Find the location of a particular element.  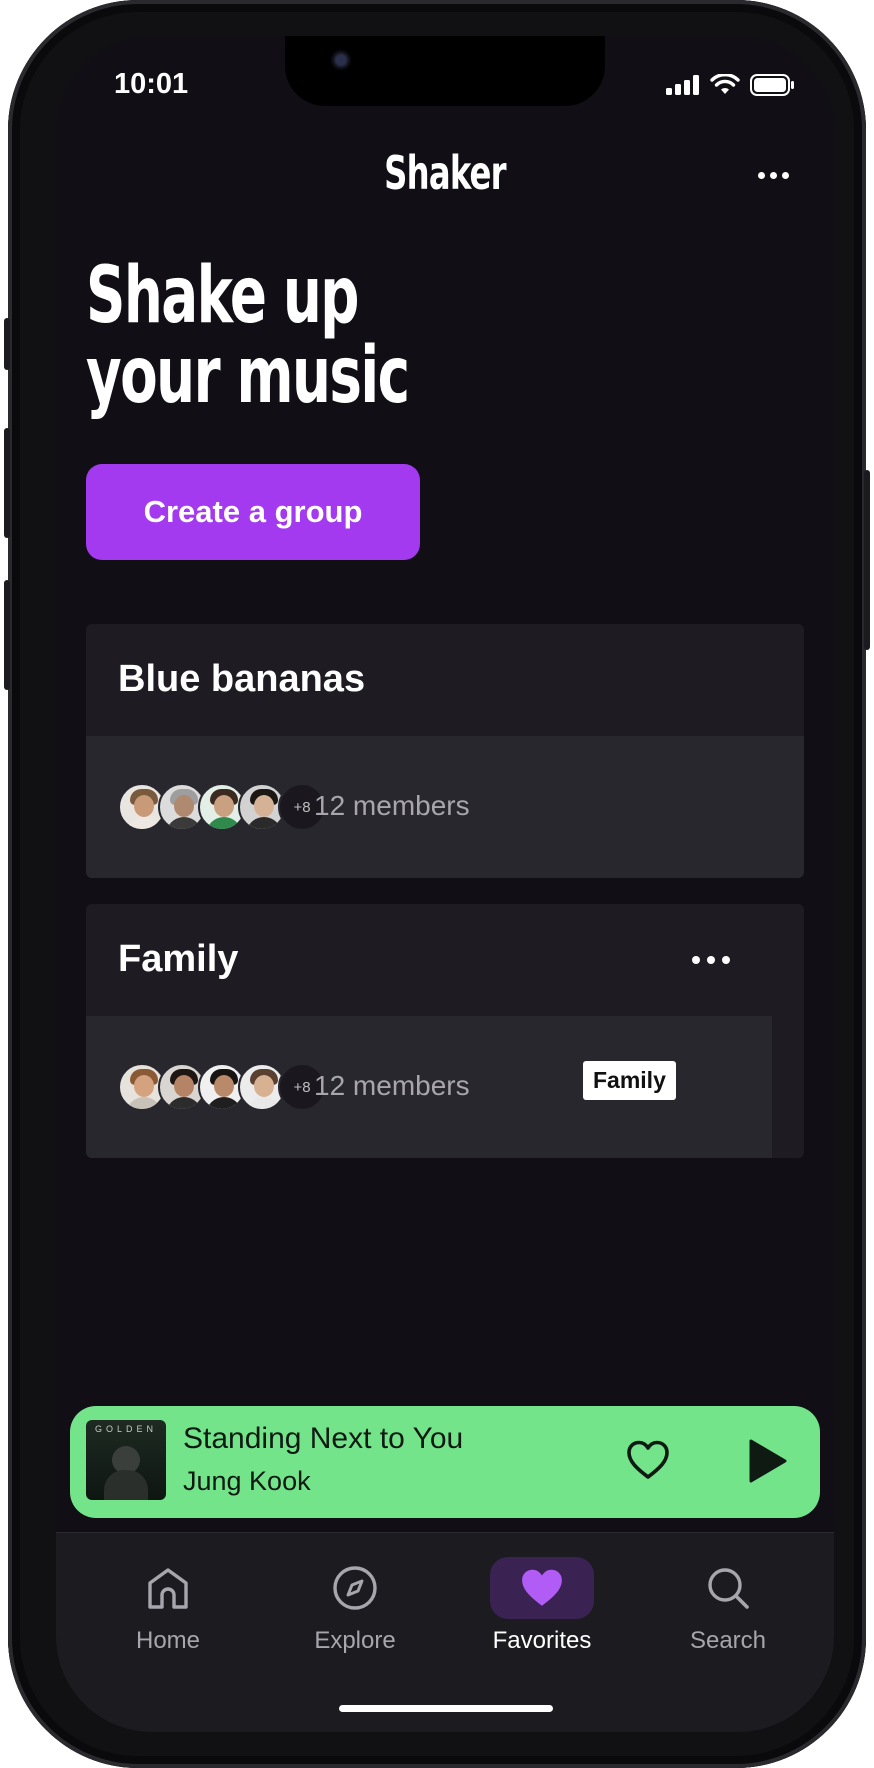

tab-home: Home is located at coordinates (168, 1604).